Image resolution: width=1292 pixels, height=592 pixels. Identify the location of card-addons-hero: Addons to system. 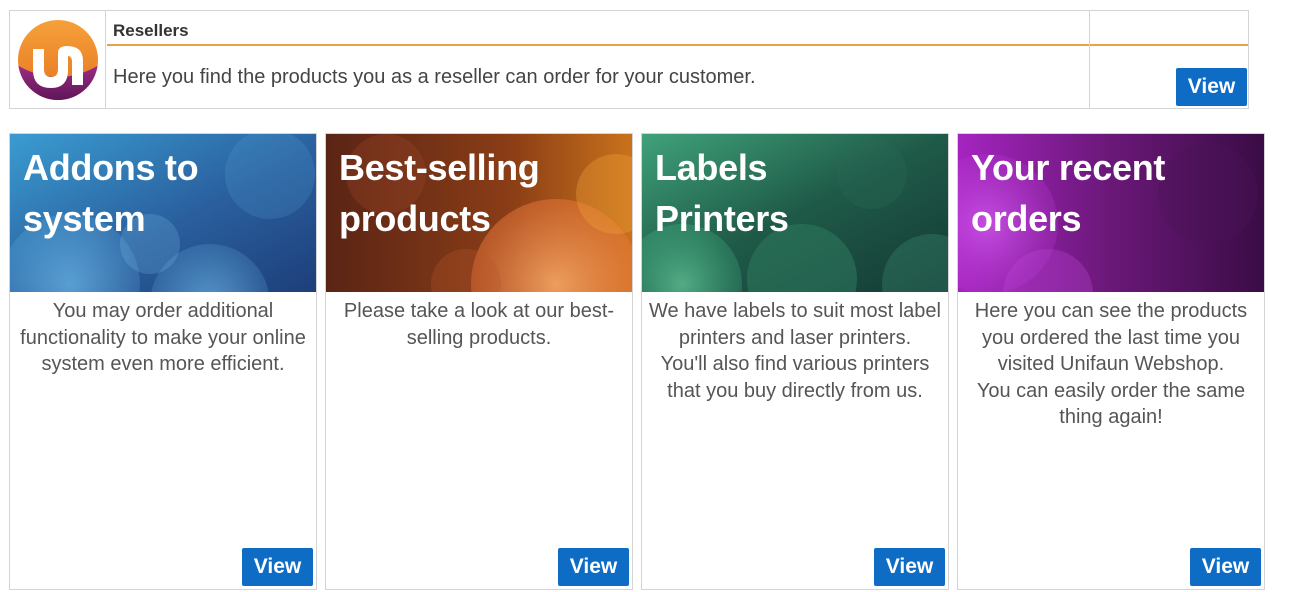
(163, 213).